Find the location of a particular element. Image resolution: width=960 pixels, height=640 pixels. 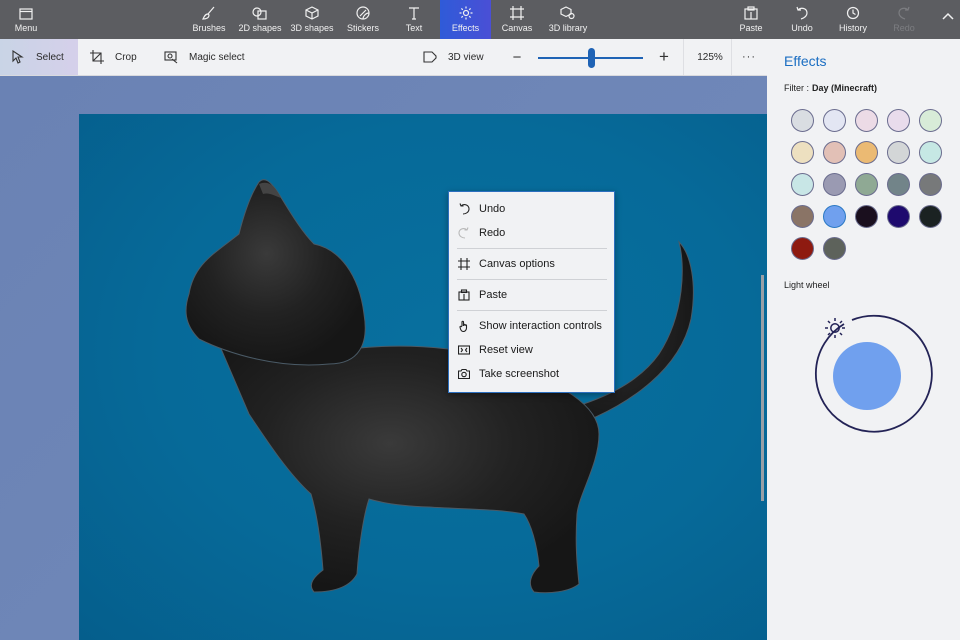

reset-view-icon is located at coordinates (464, 350).